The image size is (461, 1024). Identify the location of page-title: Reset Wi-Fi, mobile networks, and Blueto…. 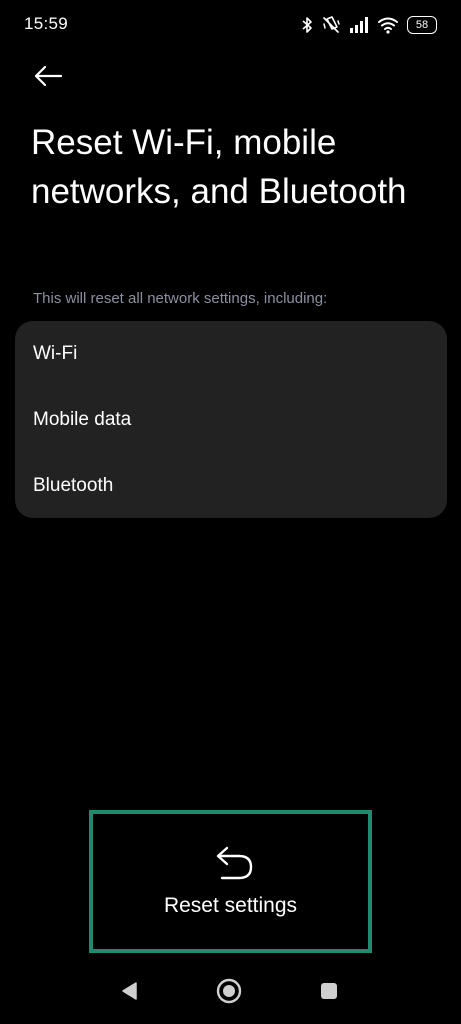
(219, 167).